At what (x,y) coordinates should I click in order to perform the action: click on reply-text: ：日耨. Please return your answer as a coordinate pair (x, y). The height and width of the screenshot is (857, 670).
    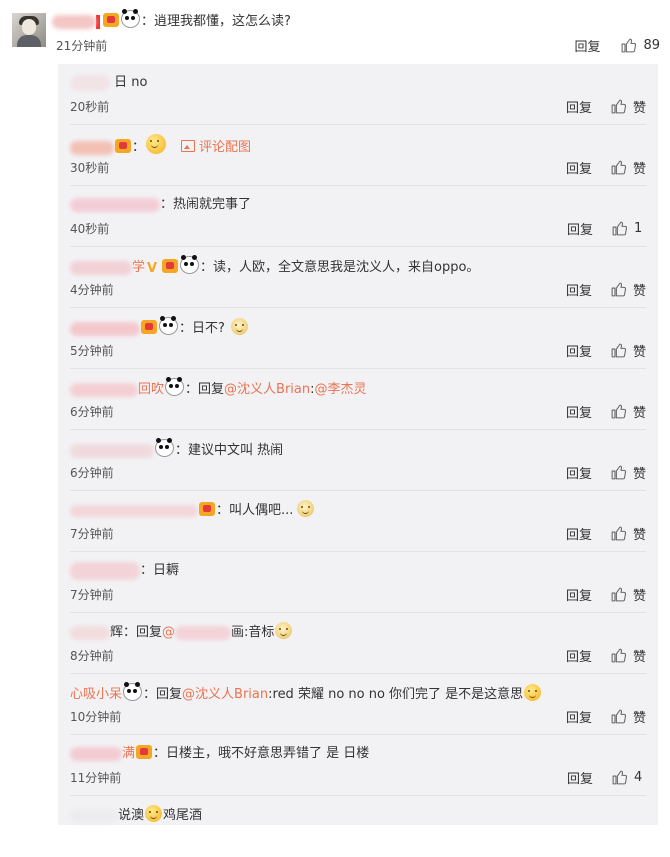
    Looking at the image, I should click on (160, 570).